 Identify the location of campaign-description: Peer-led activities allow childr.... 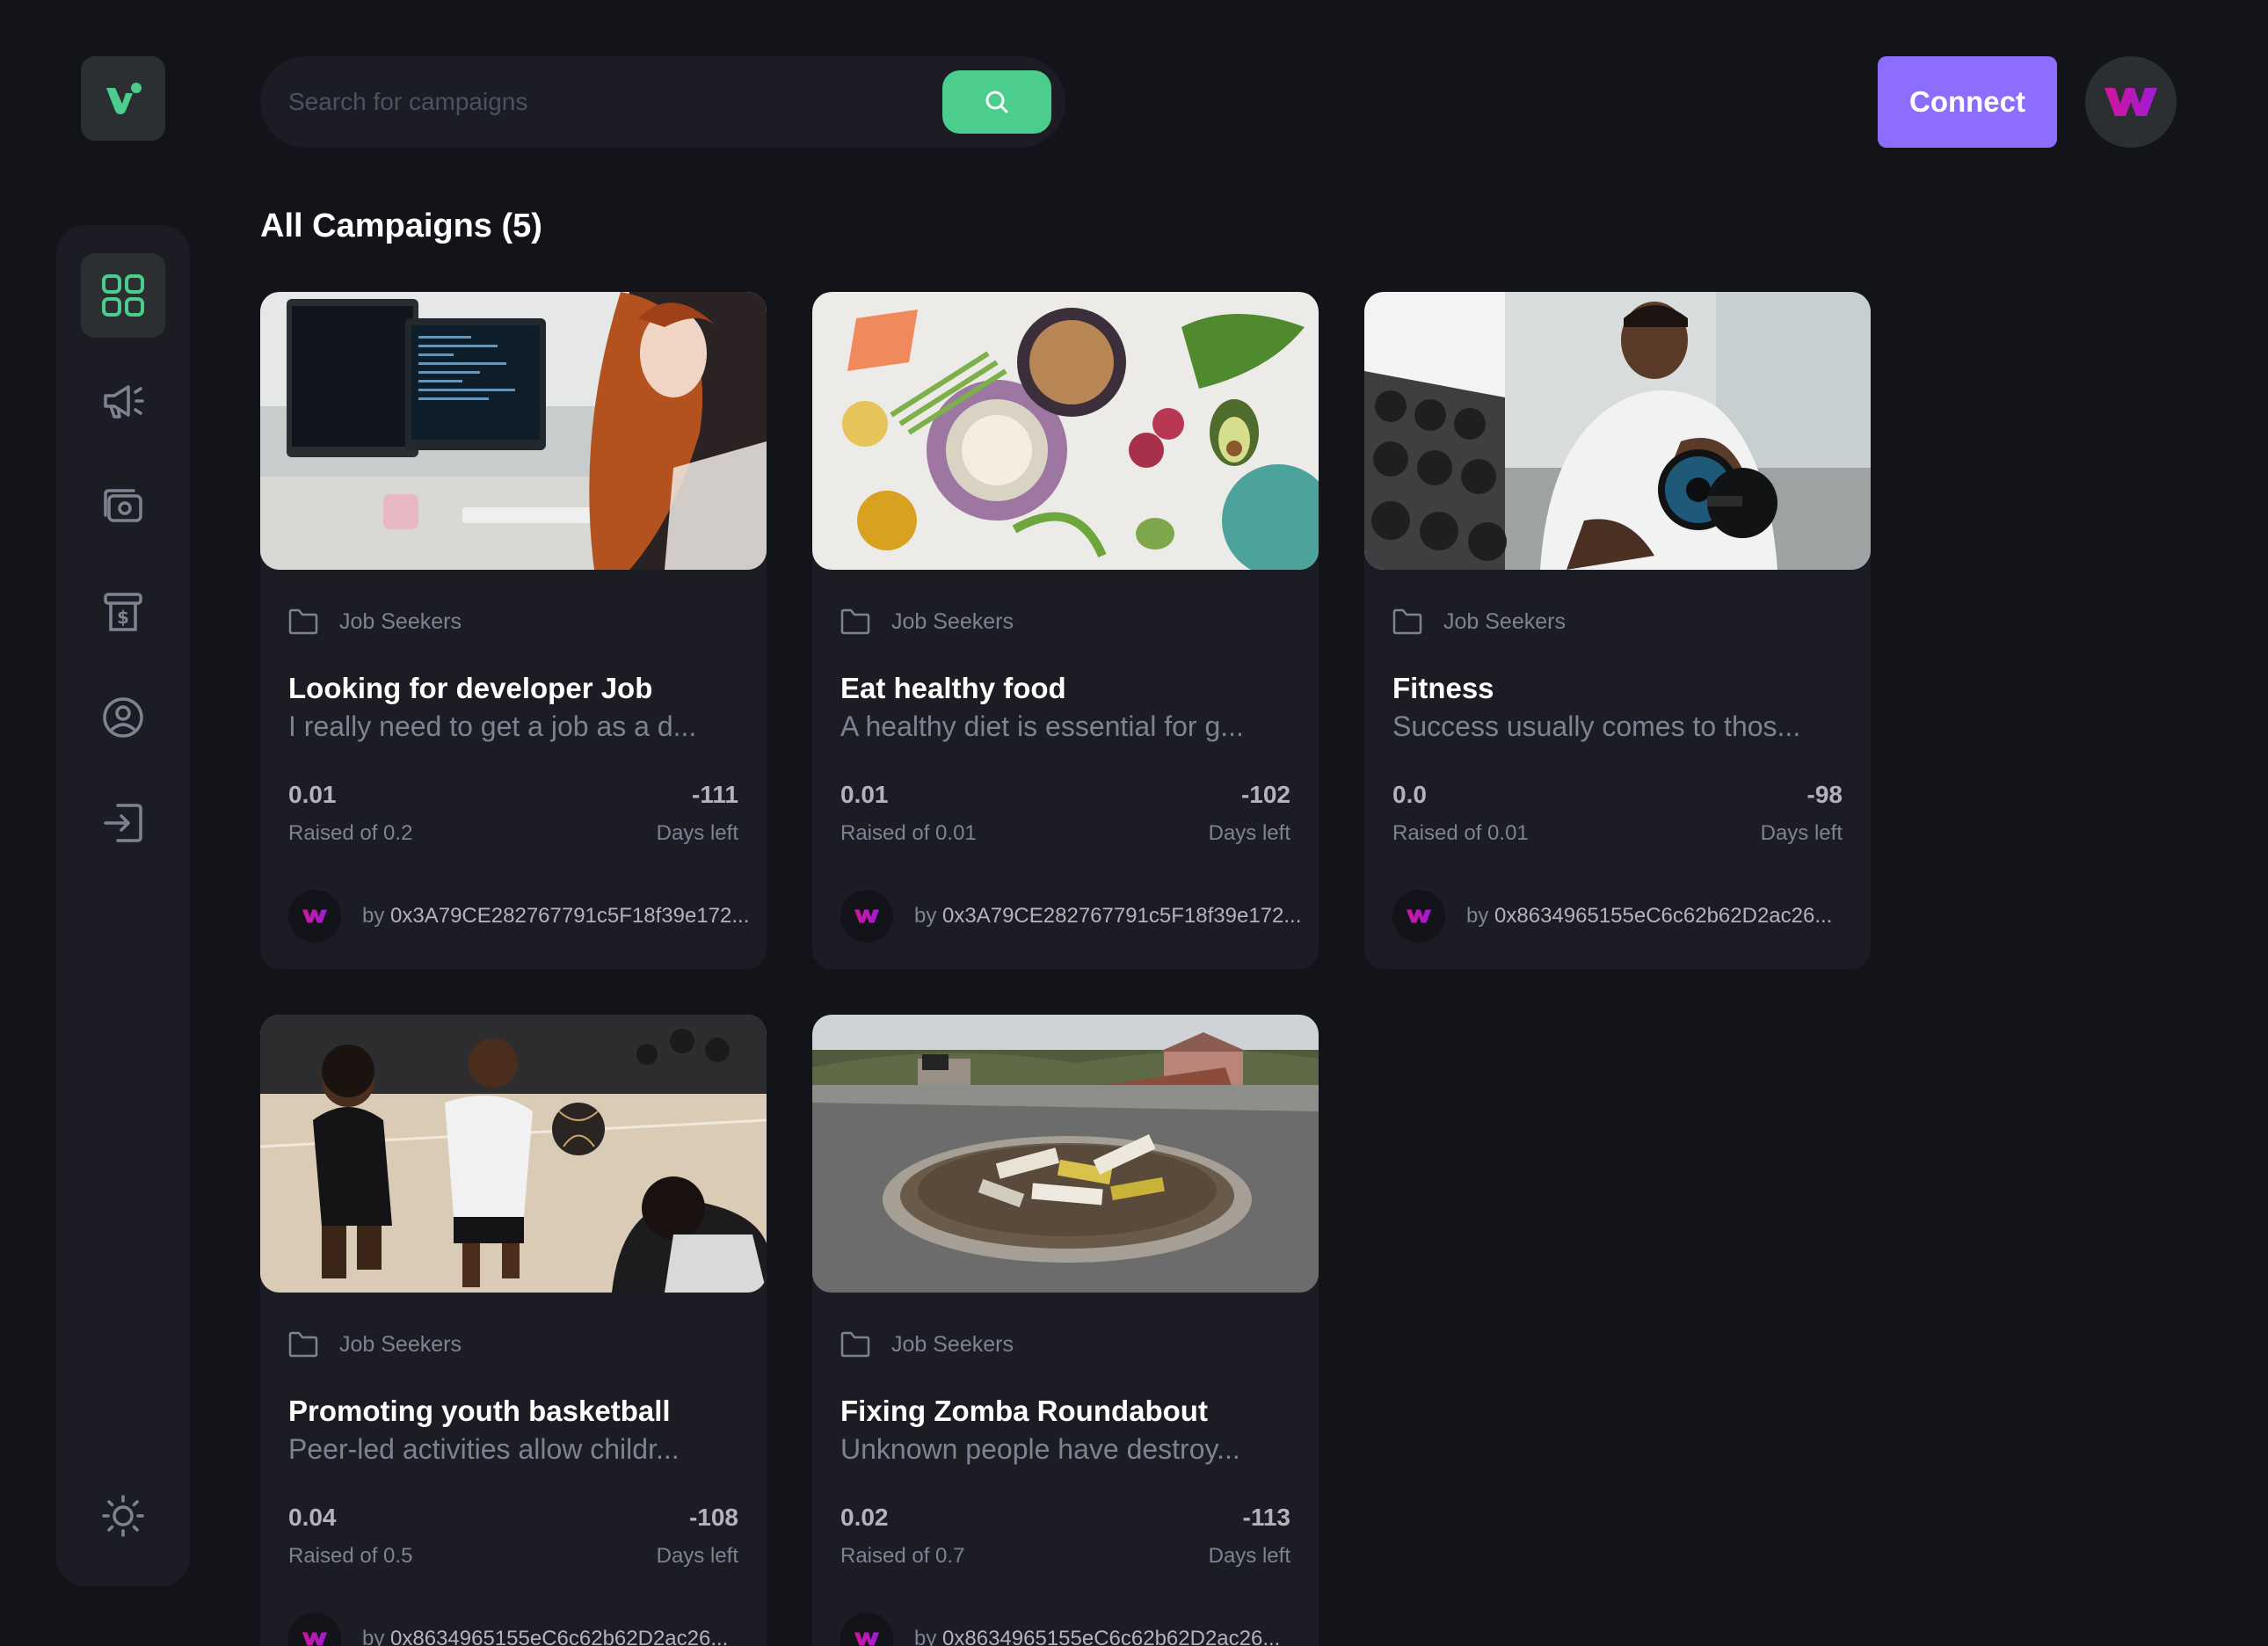
(484, 1449).